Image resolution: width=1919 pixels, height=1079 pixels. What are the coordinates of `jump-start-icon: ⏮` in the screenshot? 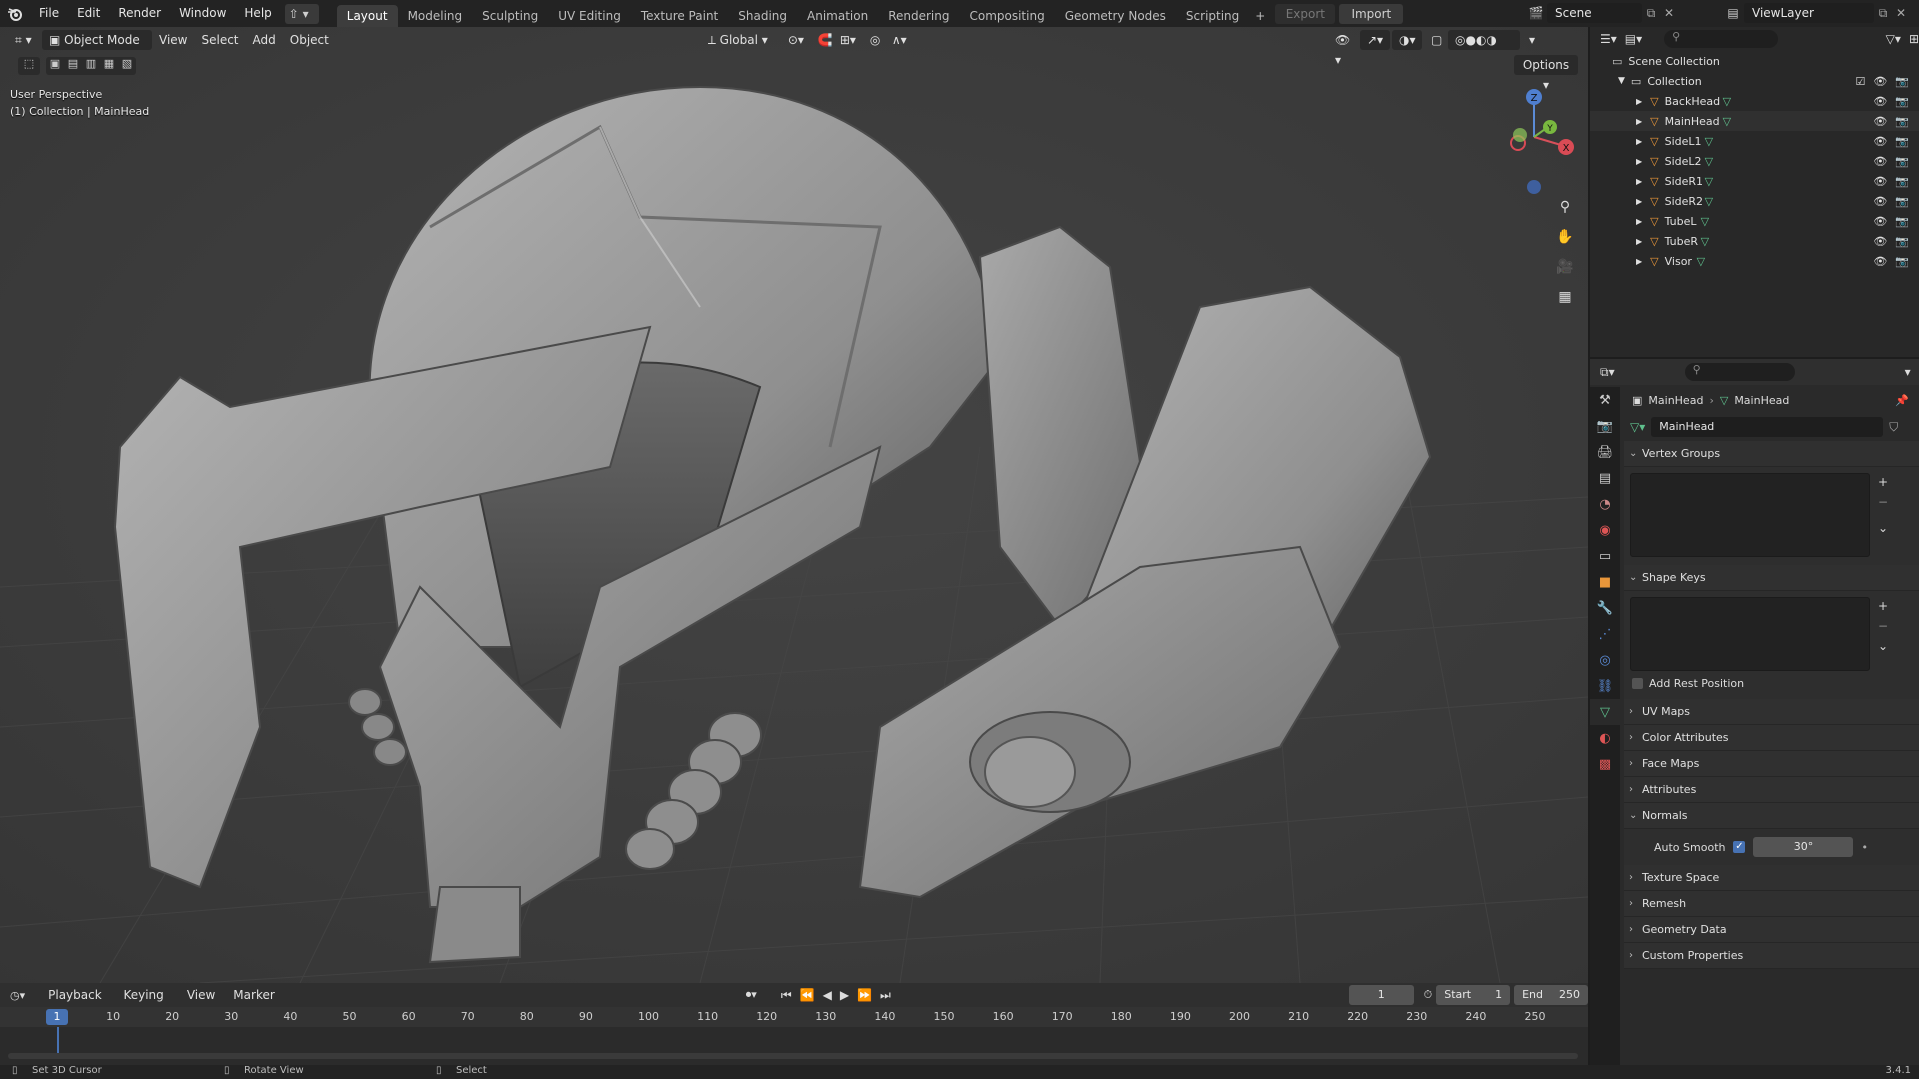 It's located at (786, 995).